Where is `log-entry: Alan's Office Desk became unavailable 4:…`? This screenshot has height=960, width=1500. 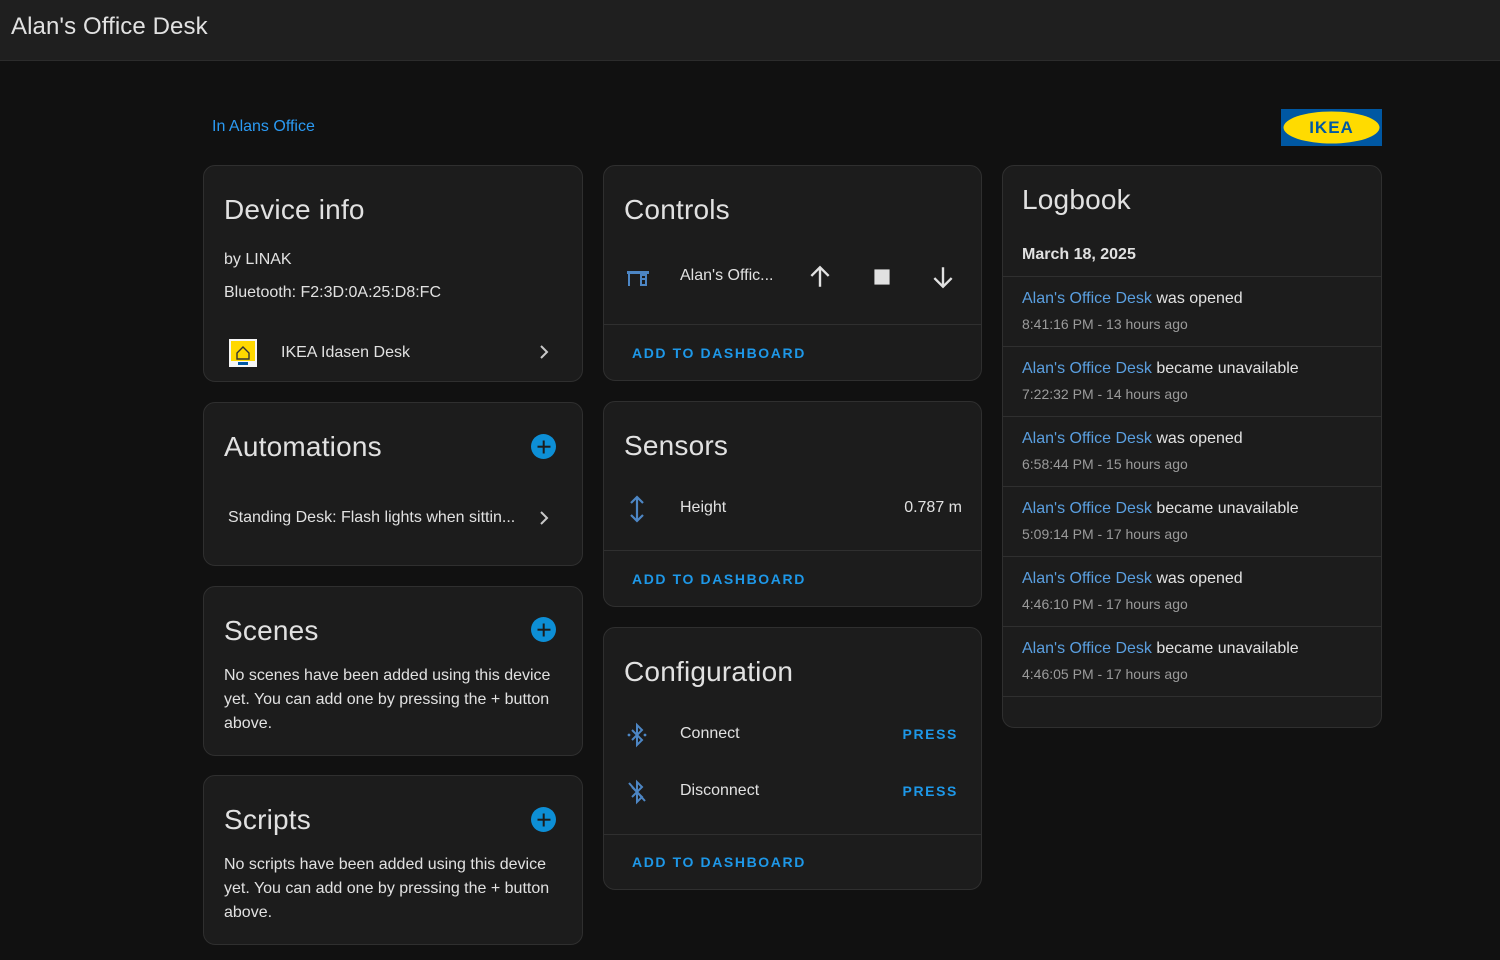
log-entry: Alan's Office Desk became unavailable 4:… is located at coordinates (1192, 661).